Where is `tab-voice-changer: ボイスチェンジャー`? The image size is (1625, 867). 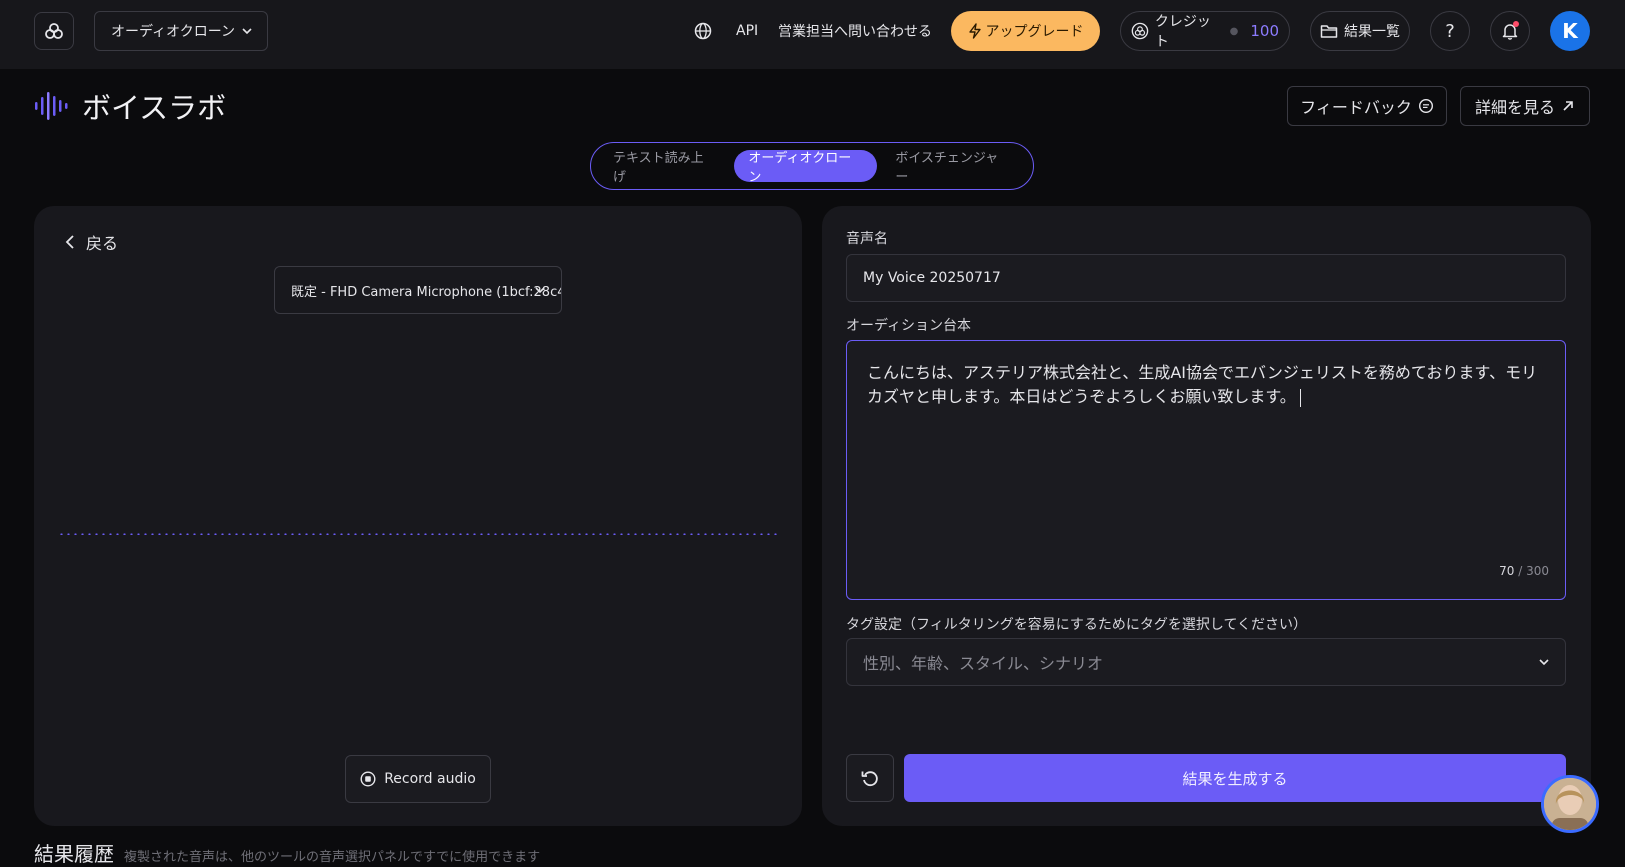
tab-voice-changer: ボイスチェンジャー is located at coordinates (953, 167).